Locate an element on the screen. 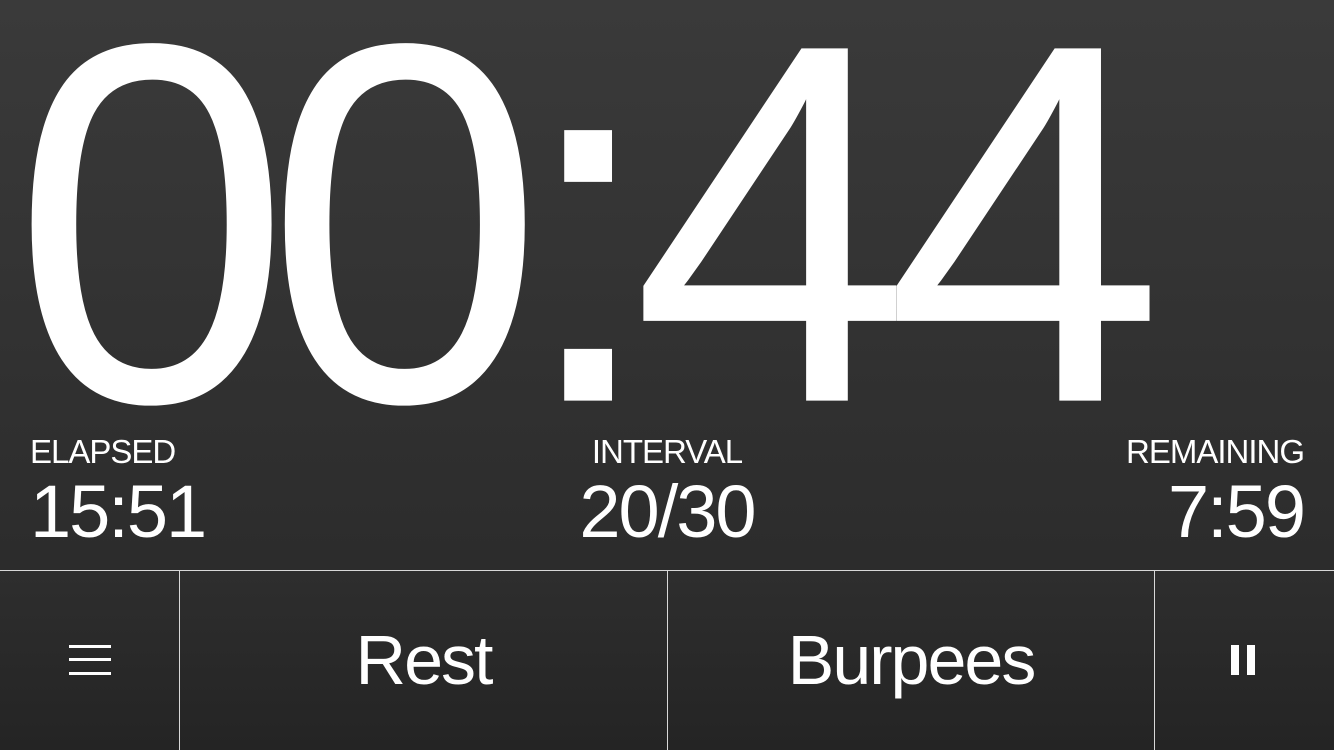 The height and width of the screenshot is (750, 1334). remaining-label: REMAINING is located at coordinates (1215, 451).